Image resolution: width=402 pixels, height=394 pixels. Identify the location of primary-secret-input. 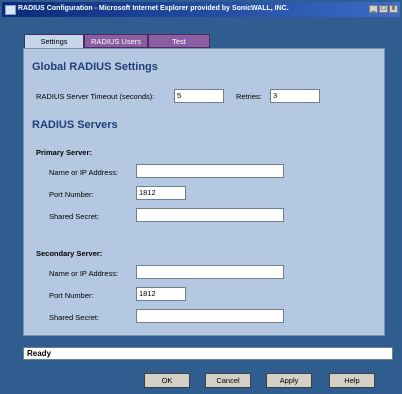
(210, 215).